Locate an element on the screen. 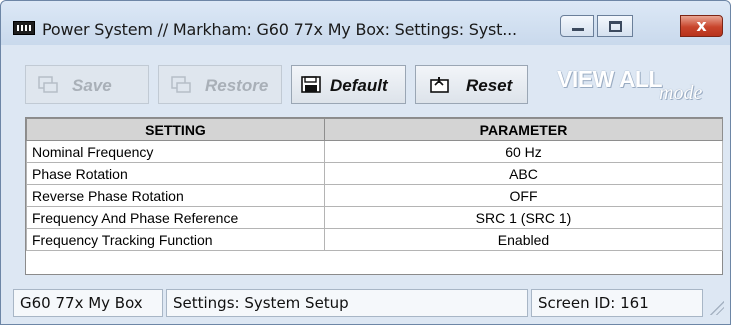 The width and height of the screenshot is (731, 325). maximize-button is located at coordinates (615, 26).